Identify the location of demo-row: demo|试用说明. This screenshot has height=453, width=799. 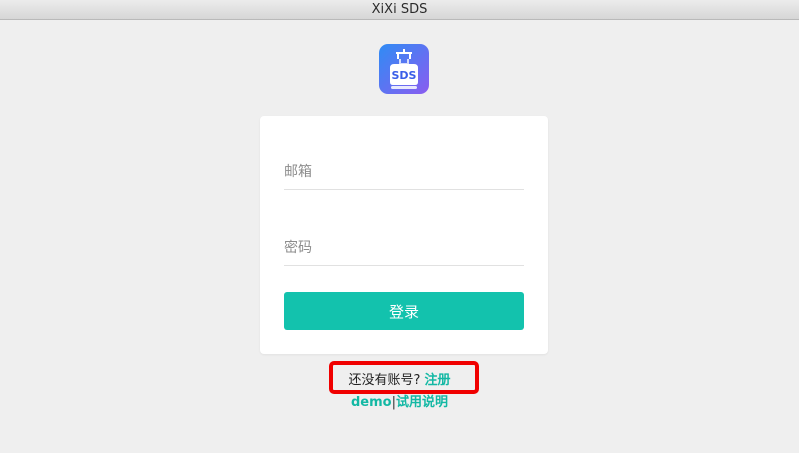
(399, 403).